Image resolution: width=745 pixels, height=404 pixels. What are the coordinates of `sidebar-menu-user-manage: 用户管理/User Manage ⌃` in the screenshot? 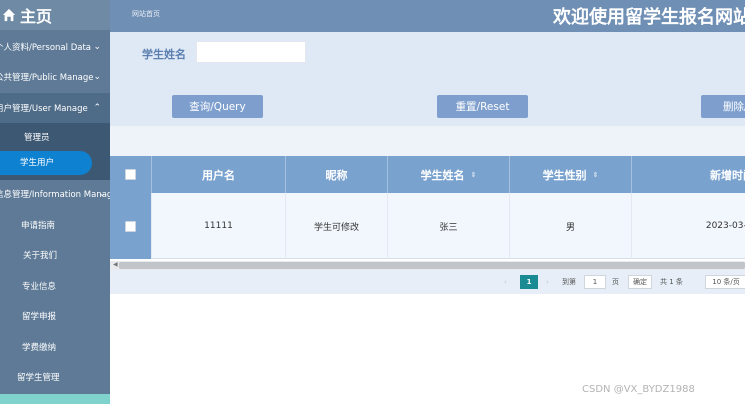 It's located at (55, 108).